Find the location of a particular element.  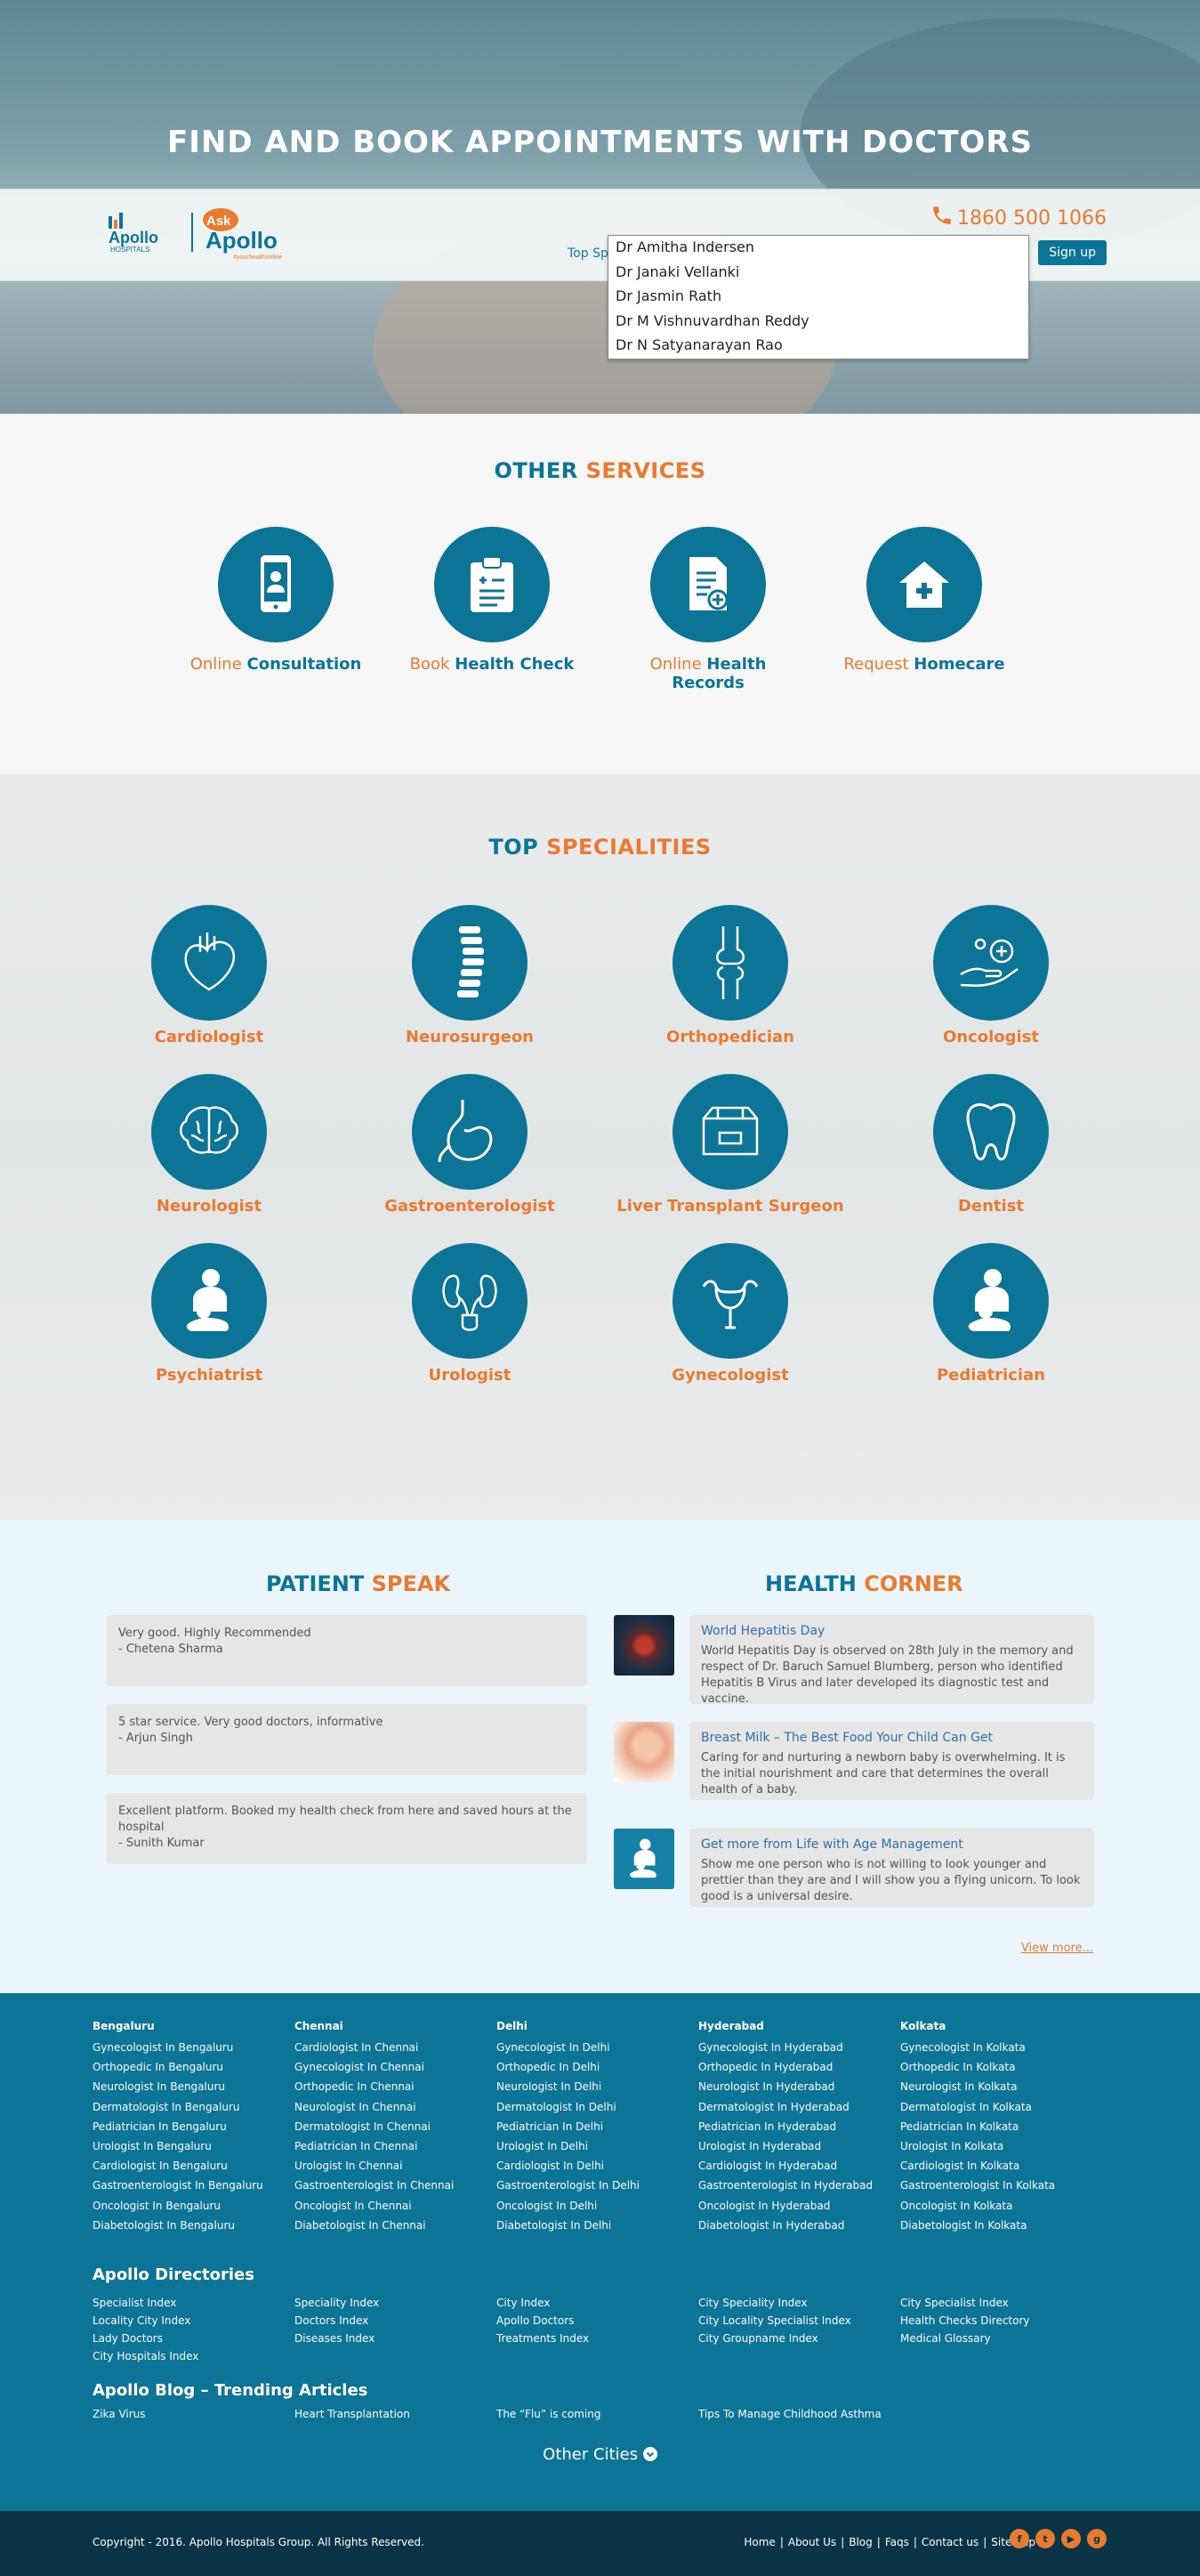

footer-city-link: Urologist In Hyderabad is located at coordinates (800, 2146).